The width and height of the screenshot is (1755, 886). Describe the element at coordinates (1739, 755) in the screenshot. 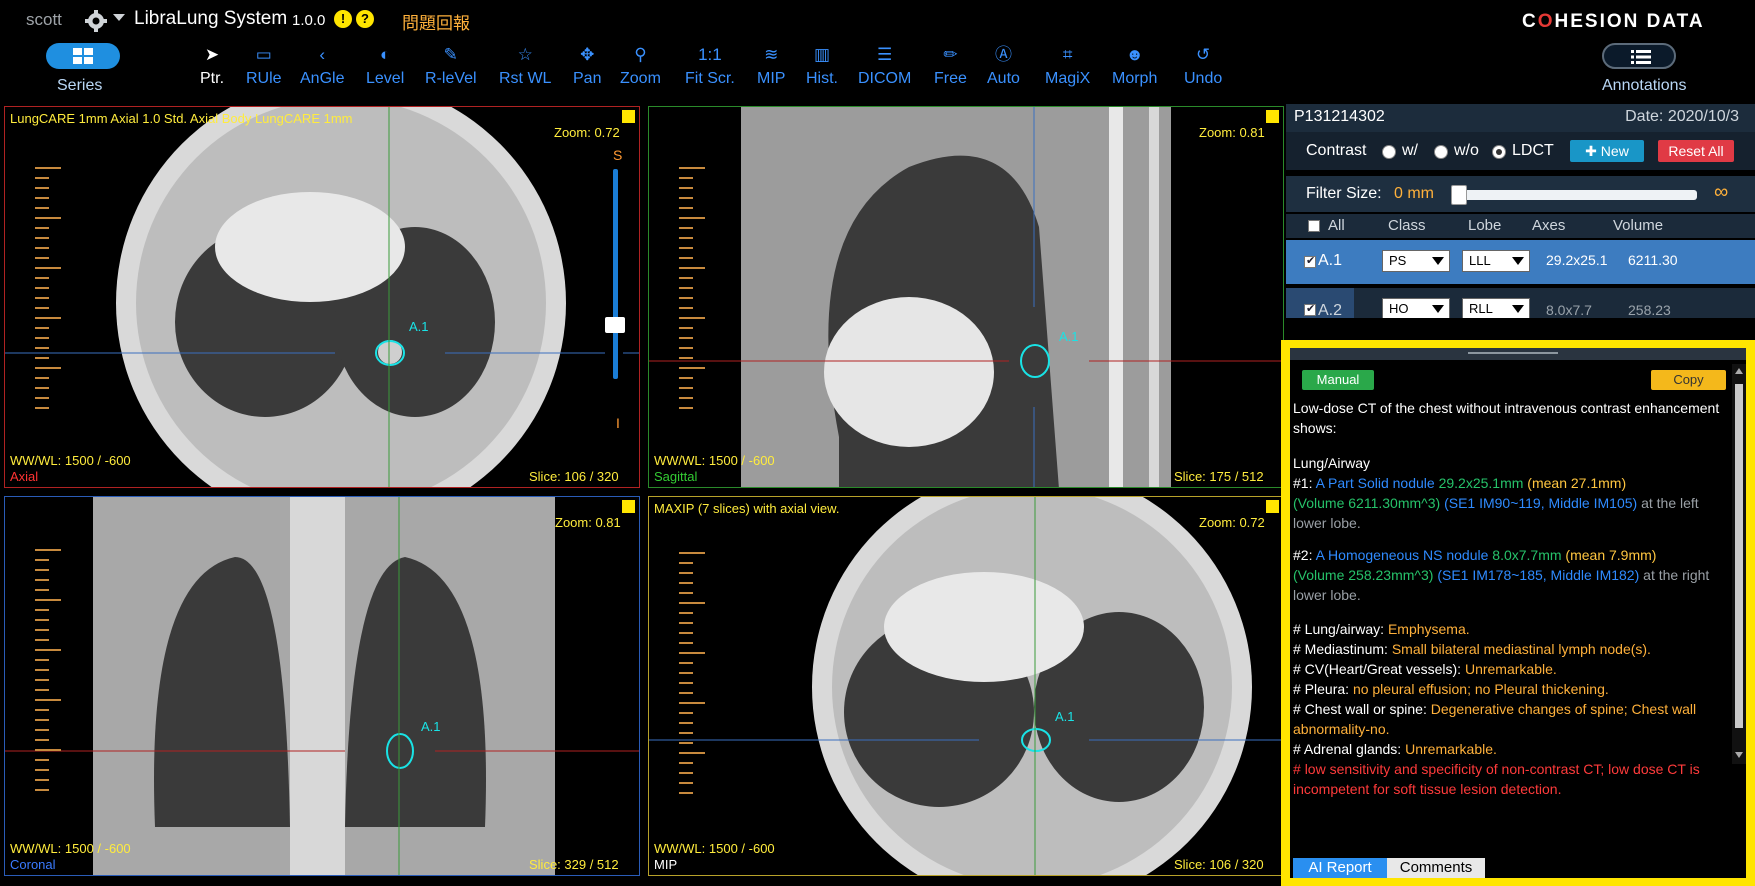

I see `scroll-down-icon` at that location.